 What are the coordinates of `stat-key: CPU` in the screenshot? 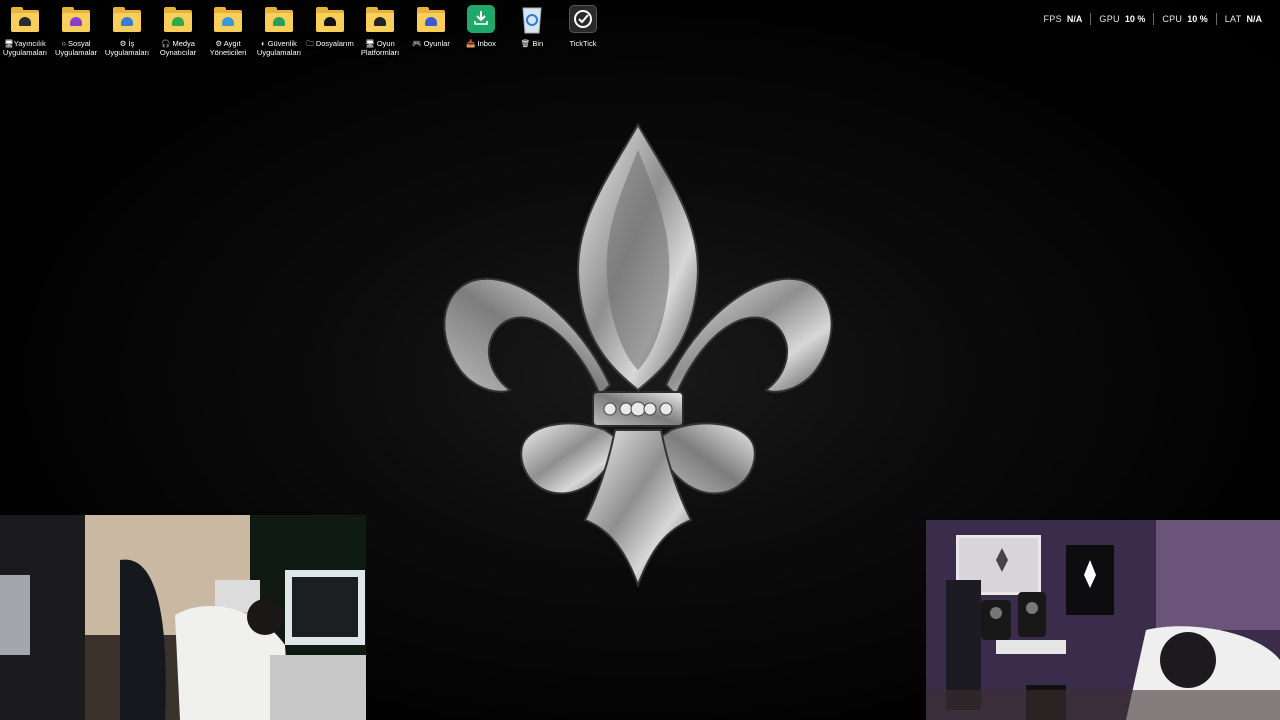 It's located at (1172, 19).